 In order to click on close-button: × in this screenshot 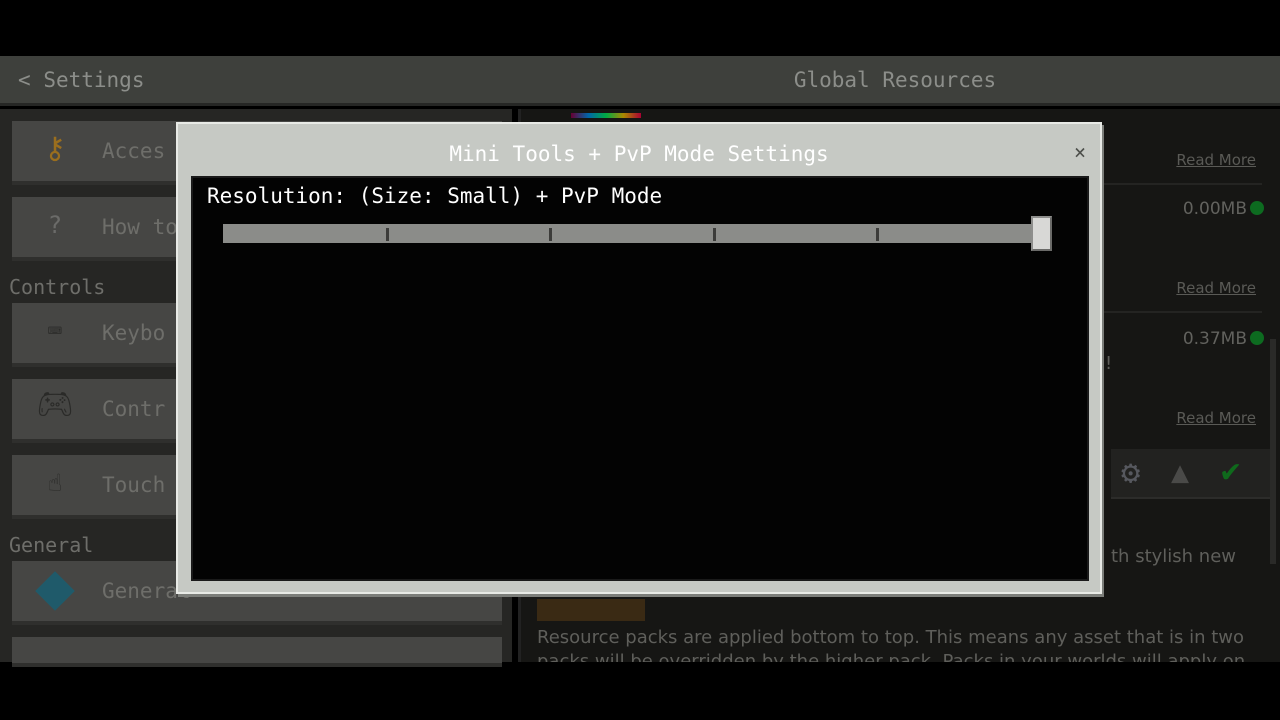, I will do `click(1080, 152)`.